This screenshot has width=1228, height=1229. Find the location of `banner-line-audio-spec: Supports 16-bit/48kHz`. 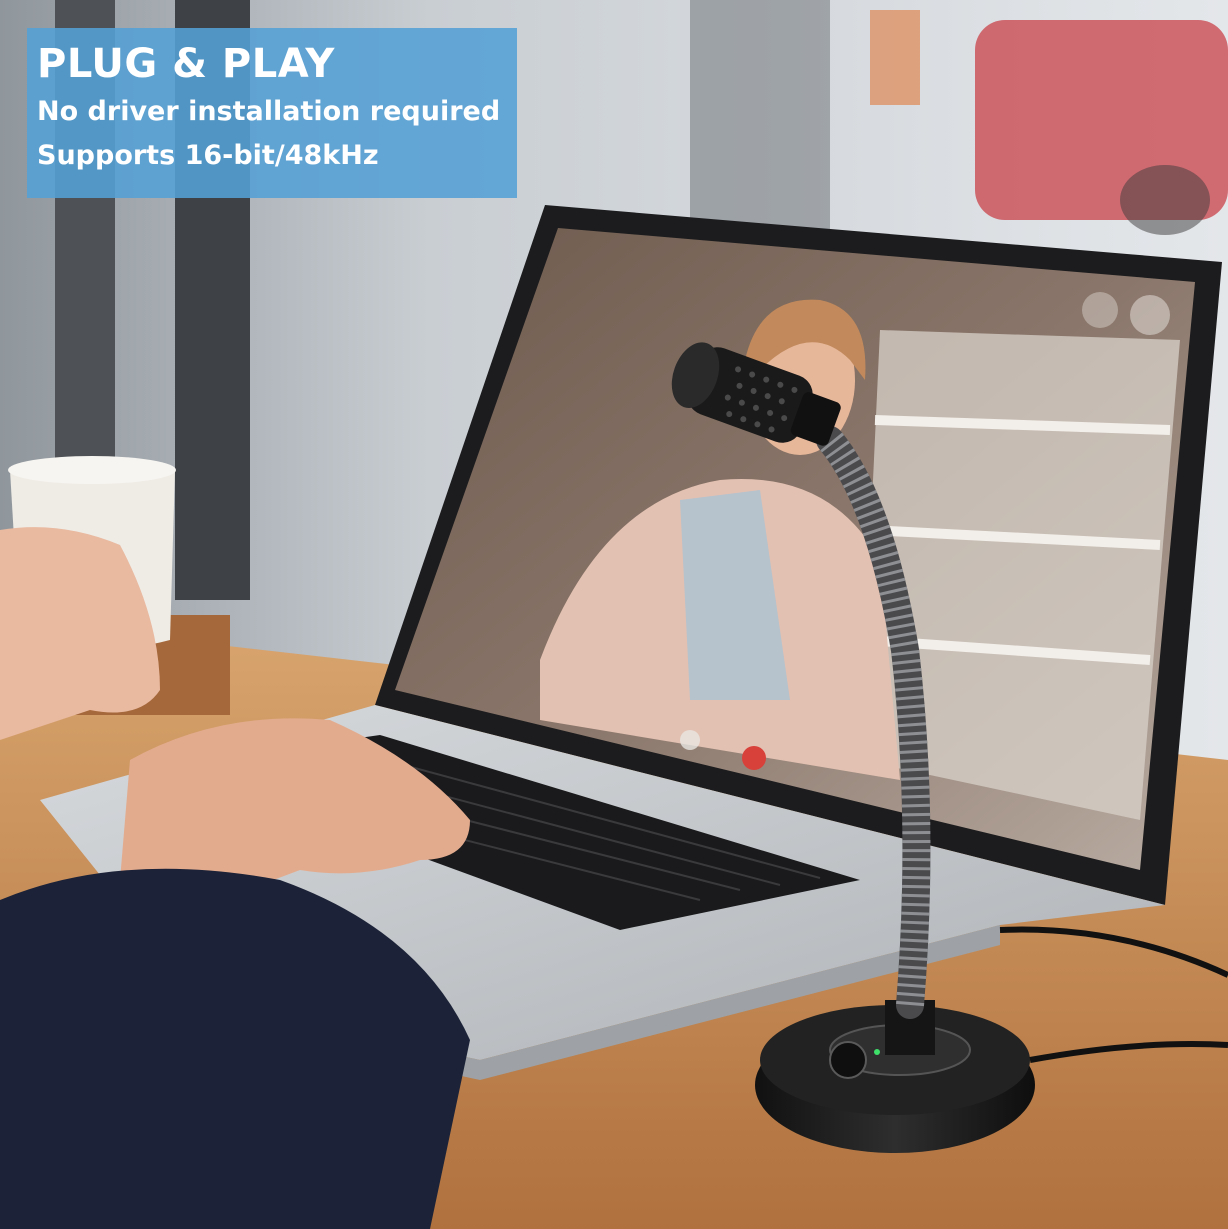

banner-line-audio-spec: Supports 16-bit/48kHz is located at coordinates (208, 155).